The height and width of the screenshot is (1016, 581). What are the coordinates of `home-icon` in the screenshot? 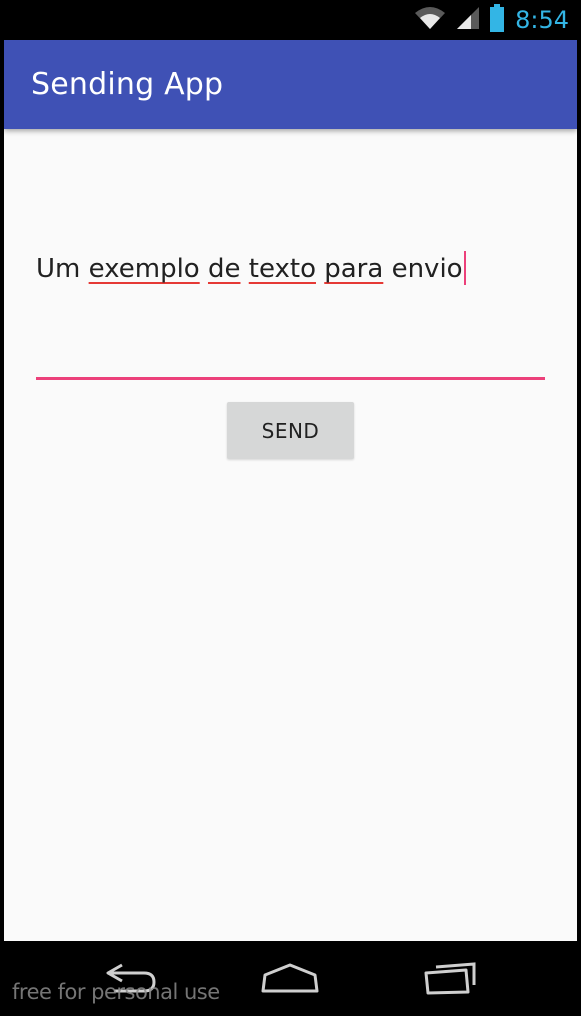 It's located at (290, 980).